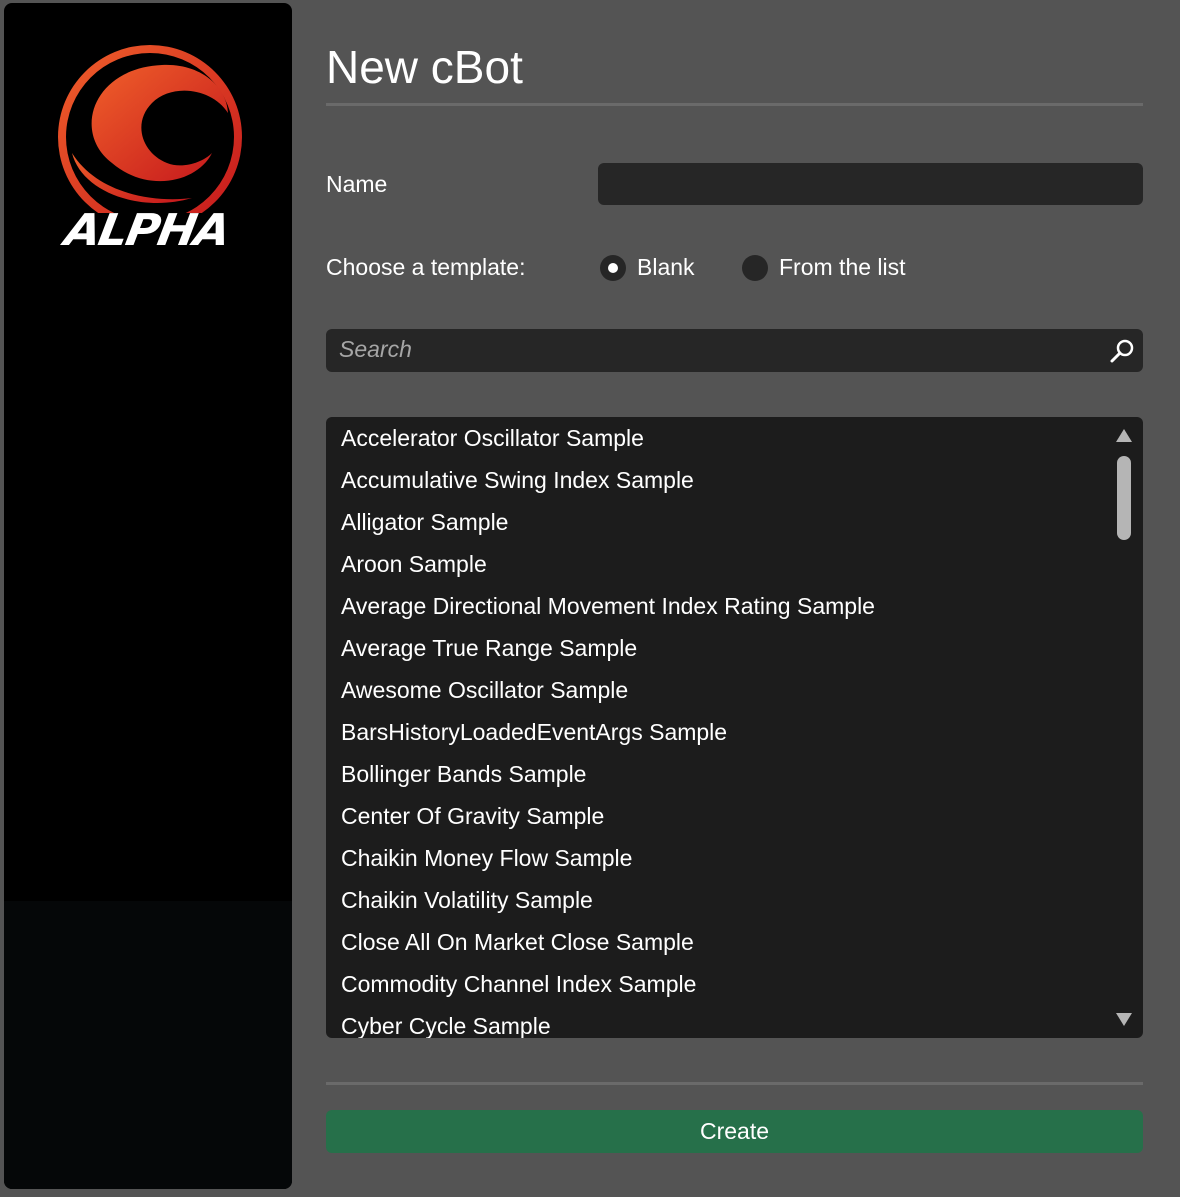  I want to click on scroll-down-icon, so click(1124, 1019).